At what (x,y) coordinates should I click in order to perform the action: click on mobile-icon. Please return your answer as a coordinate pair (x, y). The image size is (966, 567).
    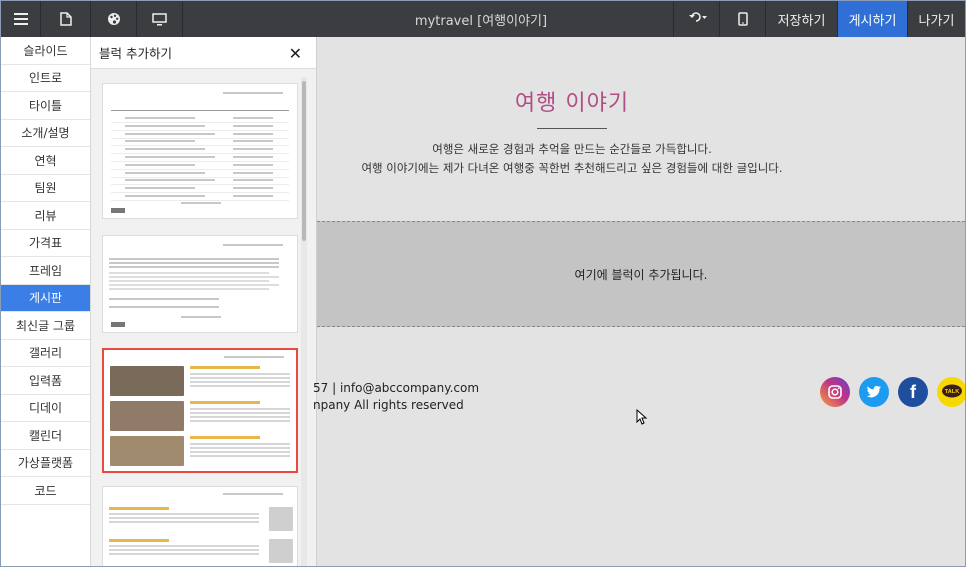
    Looking at the image, I should click on (742, 19).